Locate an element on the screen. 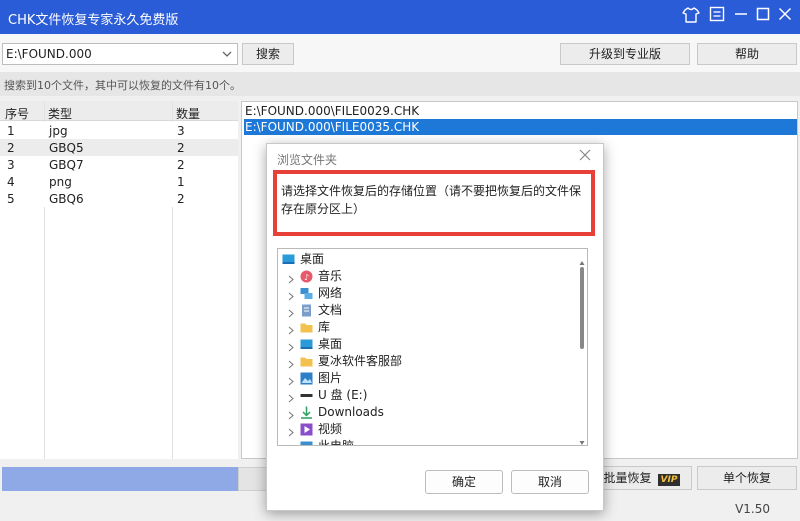  row-count: 1 is located at coordinates (181, 182).